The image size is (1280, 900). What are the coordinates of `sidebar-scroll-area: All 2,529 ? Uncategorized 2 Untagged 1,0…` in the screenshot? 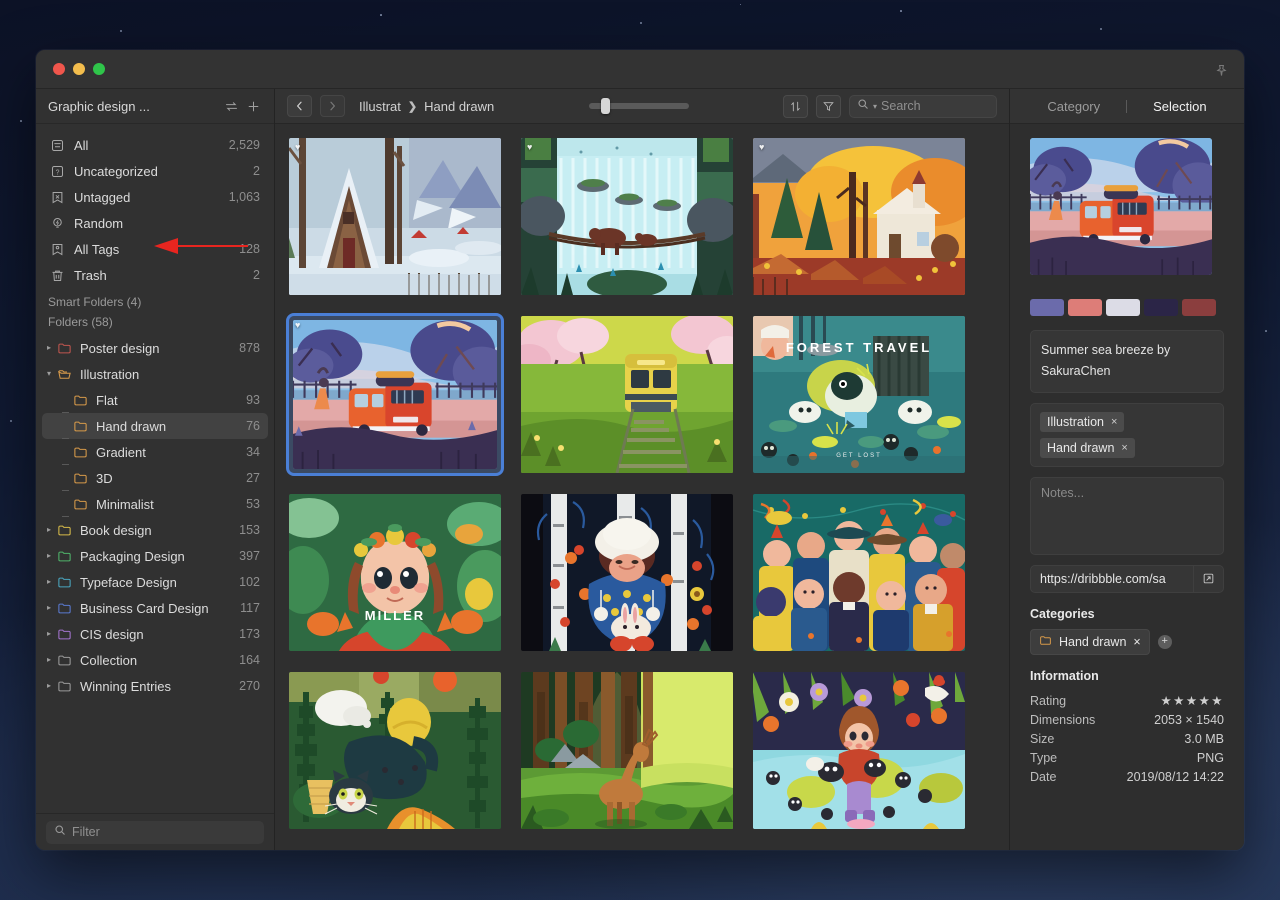 It's located at (155, 468).